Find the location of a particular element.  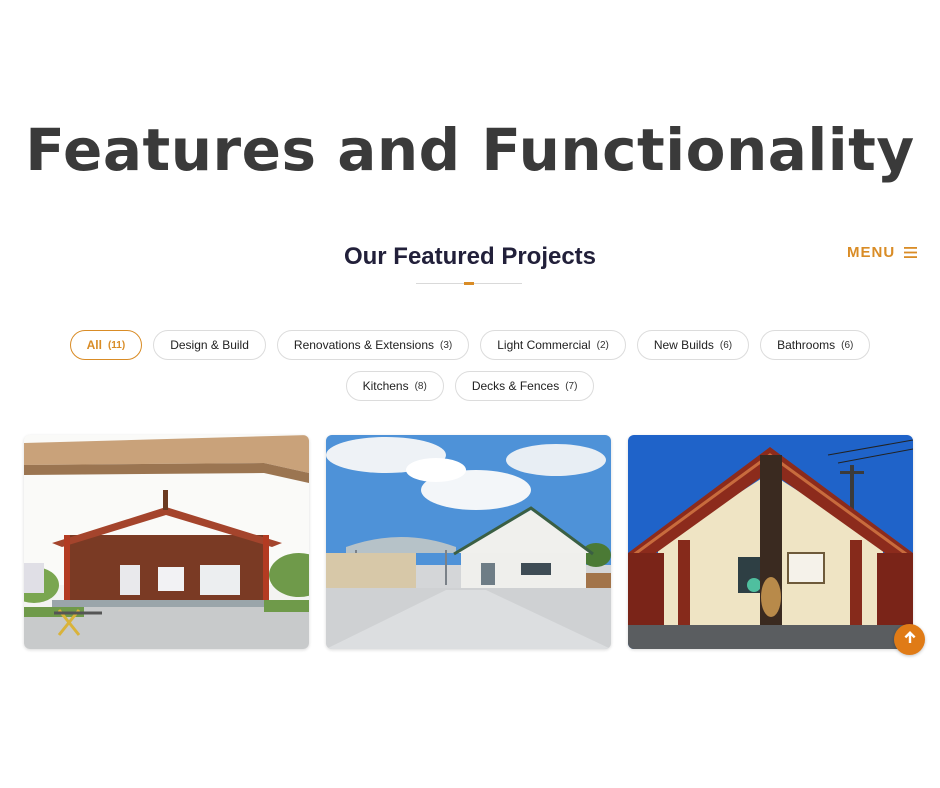

filter-label: Light Commercial is located at coordinates (544, 345).